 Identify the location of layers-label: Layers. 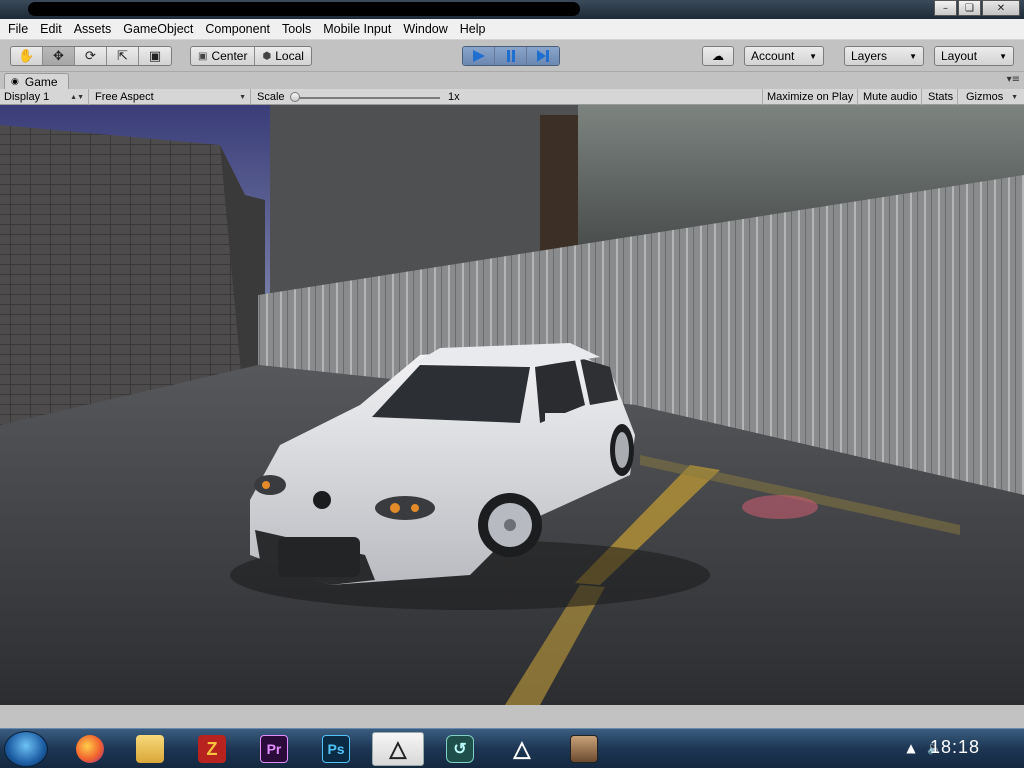
(869, 56).